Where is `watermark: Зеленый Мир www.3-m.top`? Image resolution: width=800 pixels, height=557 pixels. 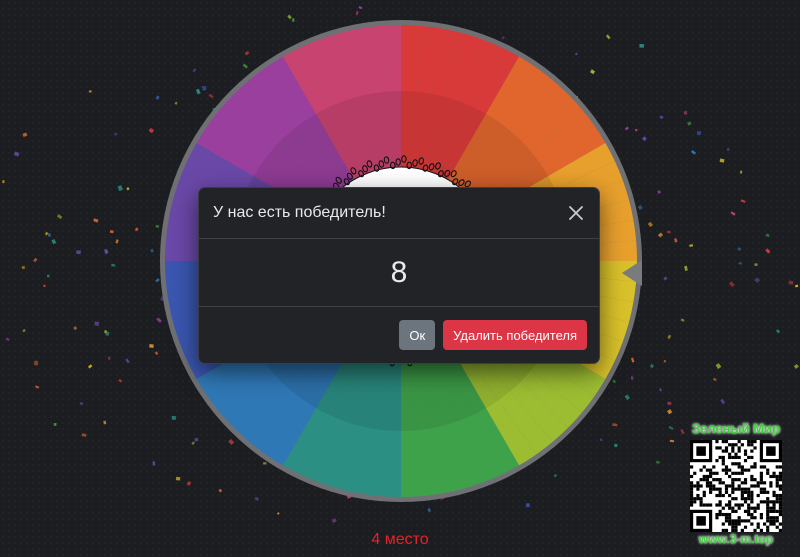 watermark: Зеленый Мир www.3-m.top is located at coordinates (736, 485).